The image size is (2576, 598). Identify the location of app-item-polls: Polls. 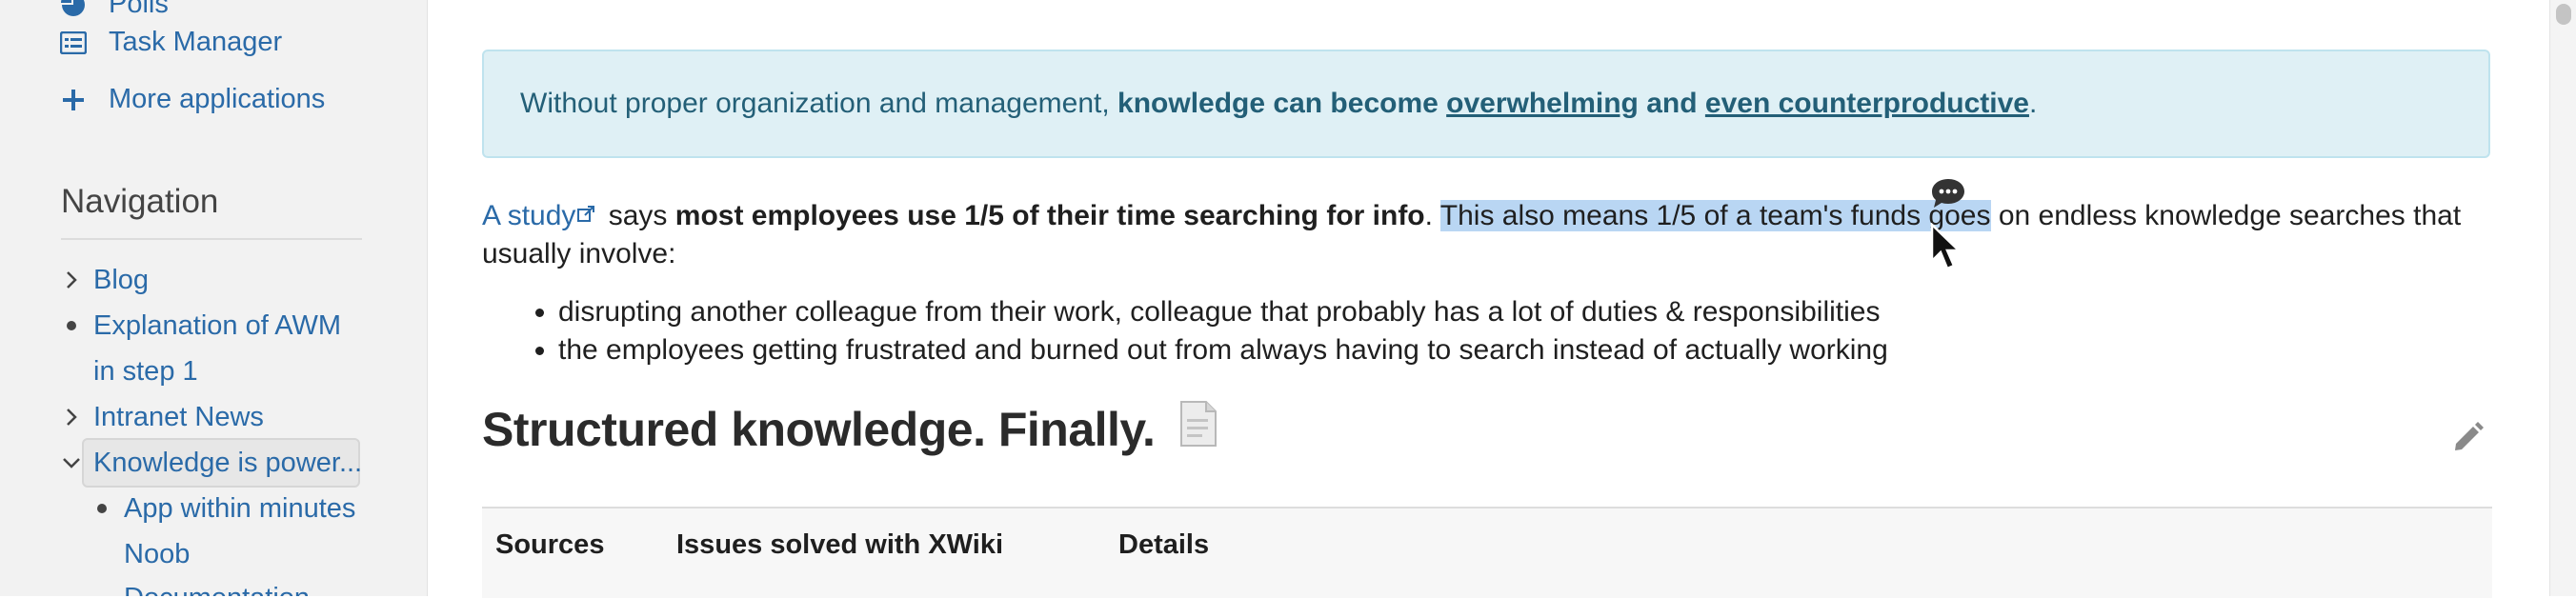
(114, 10).